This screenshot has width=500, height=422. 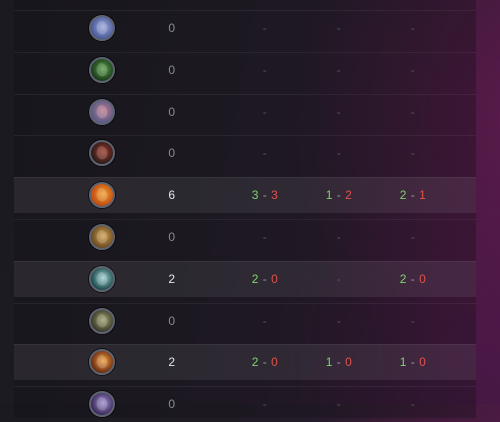 I want to click on flaming-sword-icon, so click(x=102, y=195).